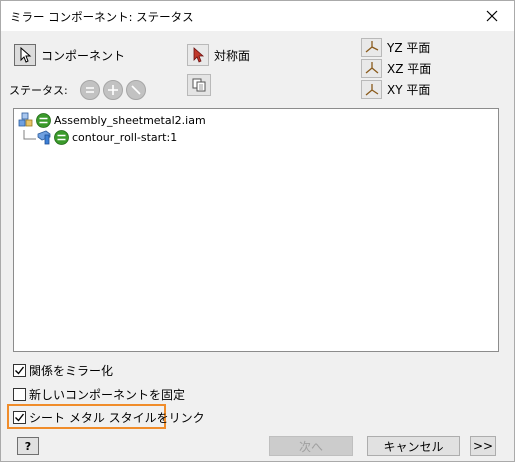  What do you see at coordinates (71, 371) in the screenshot?
I see `option-label: 関係をミラー化` at bounding box center [71, 371].